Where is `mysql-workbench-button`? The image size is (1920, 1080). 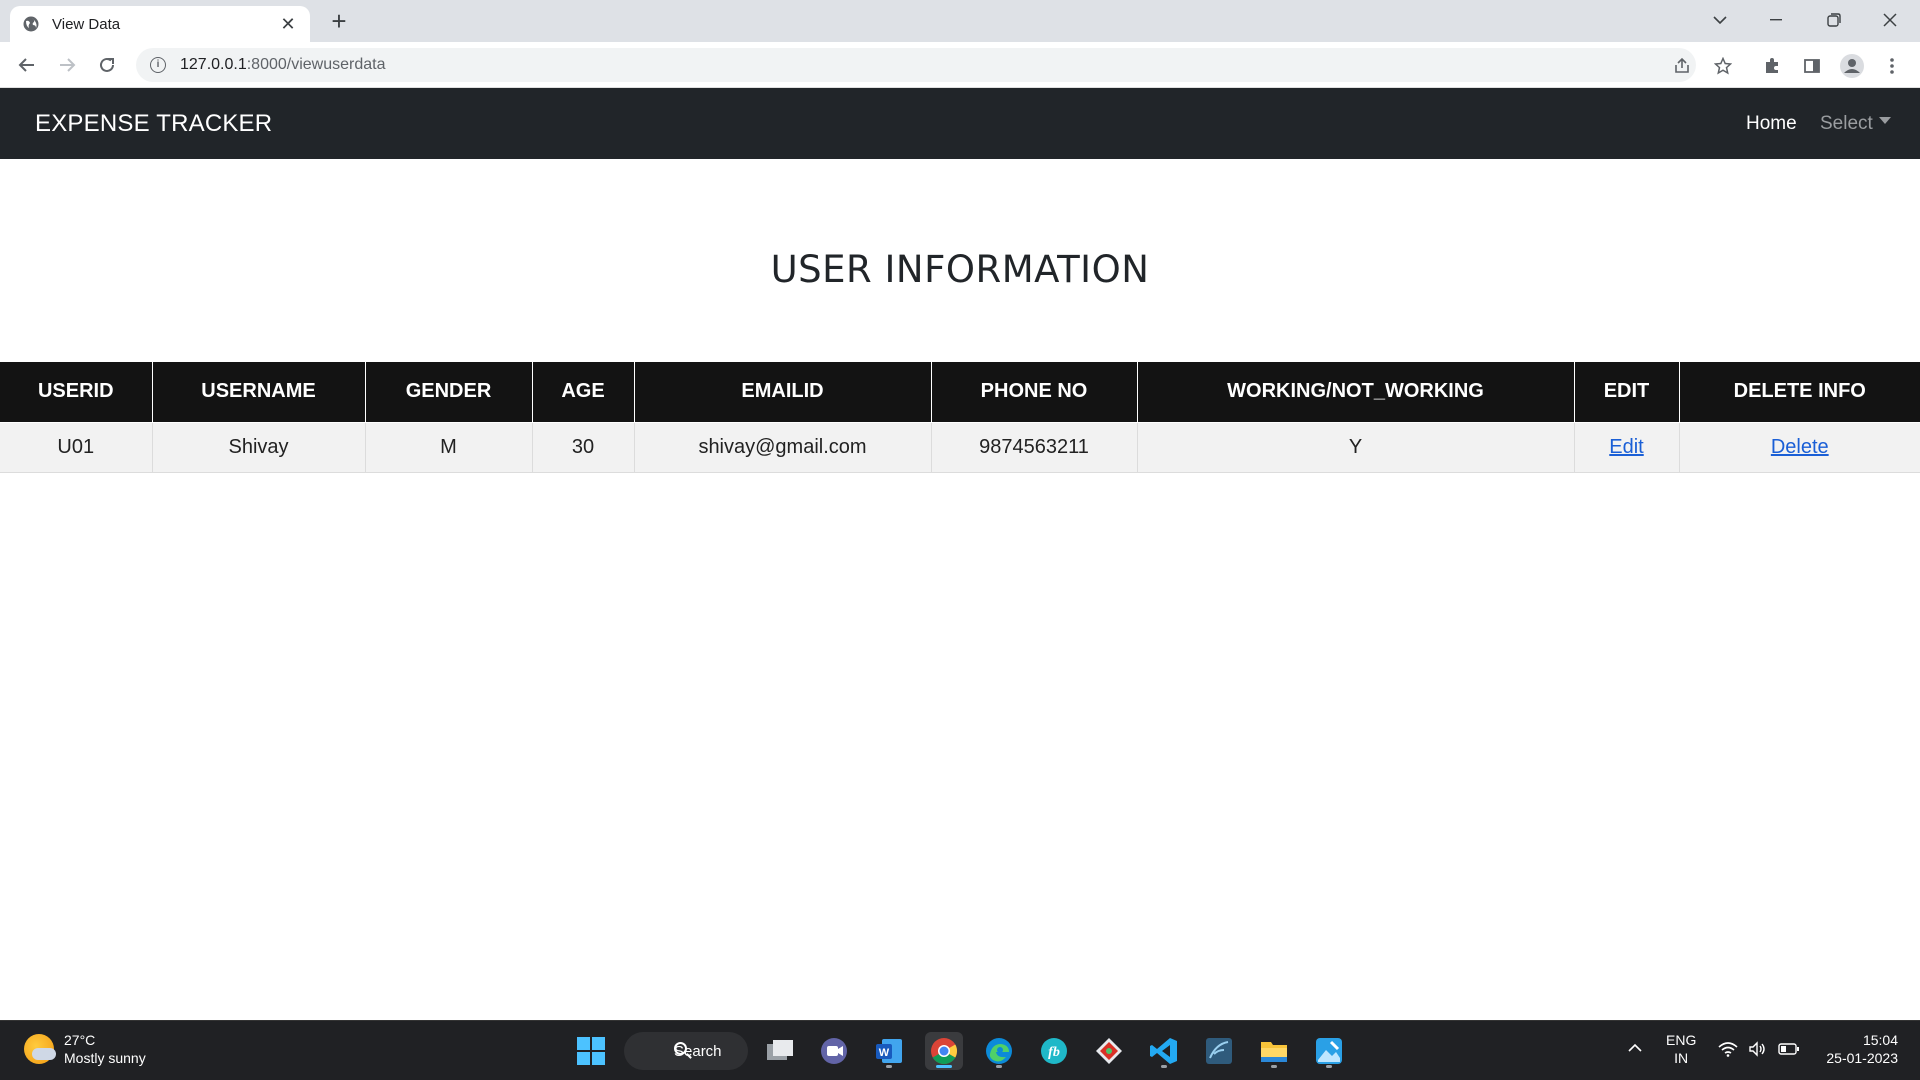 mysql-workbench-button is located at coordinates (1219, 1051).